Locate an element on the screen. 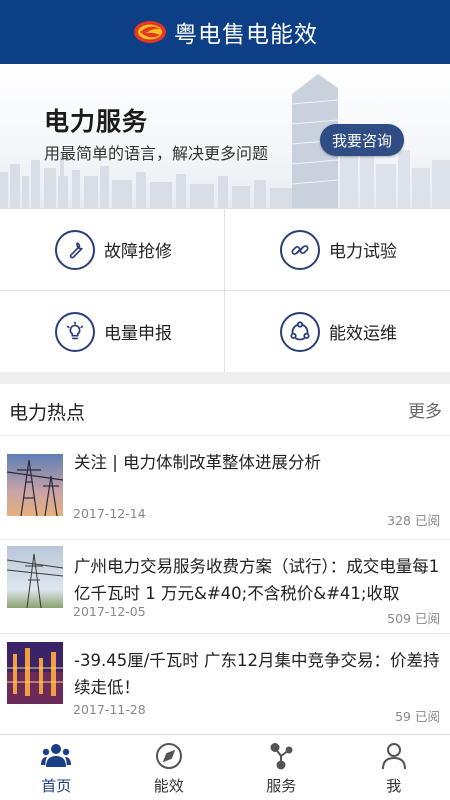 The width and height of the screenshot is (450, 800). service-label: 能效运维 is located at coordinates (363, 334).